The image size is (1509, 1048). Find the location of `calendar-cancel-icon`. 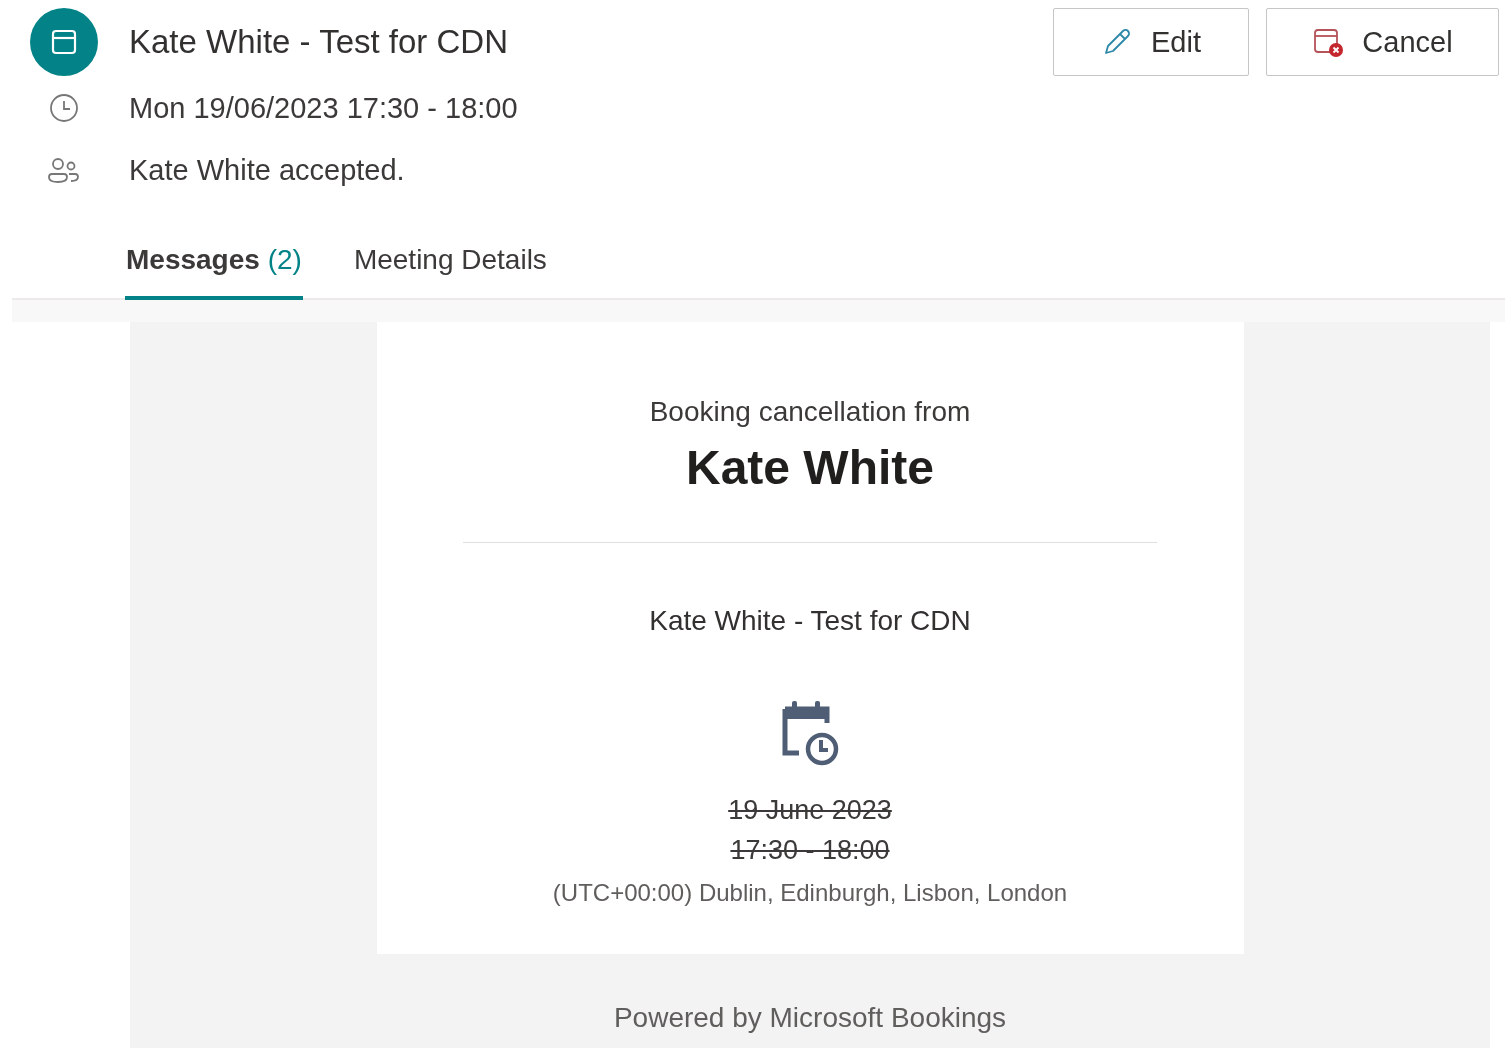

calendar-cancel-icon is located at coordinates (1328, 42).